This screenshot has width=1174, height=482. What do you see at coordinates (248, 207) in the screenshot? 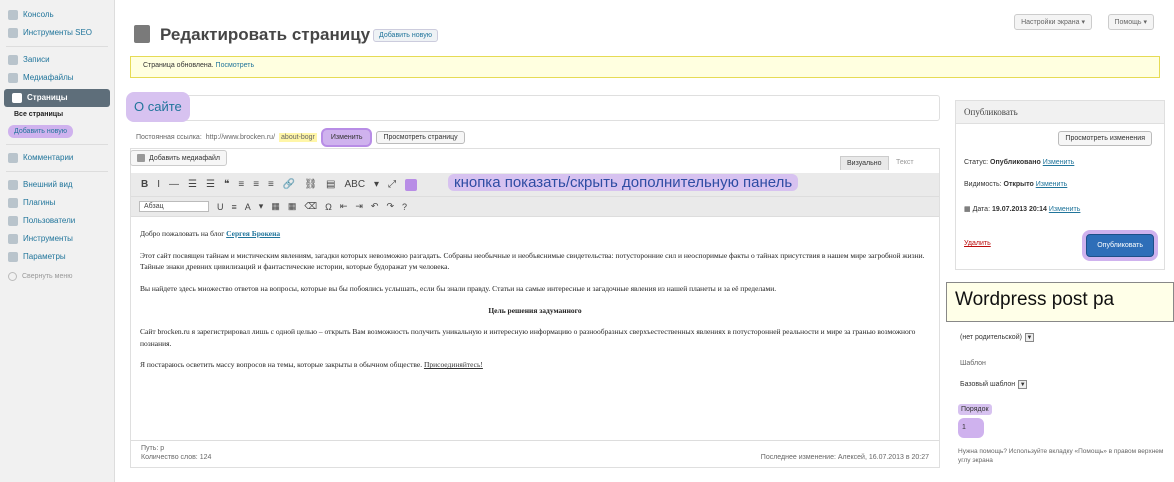
I see `text-color-button: A` at bounding box center [248, 207].